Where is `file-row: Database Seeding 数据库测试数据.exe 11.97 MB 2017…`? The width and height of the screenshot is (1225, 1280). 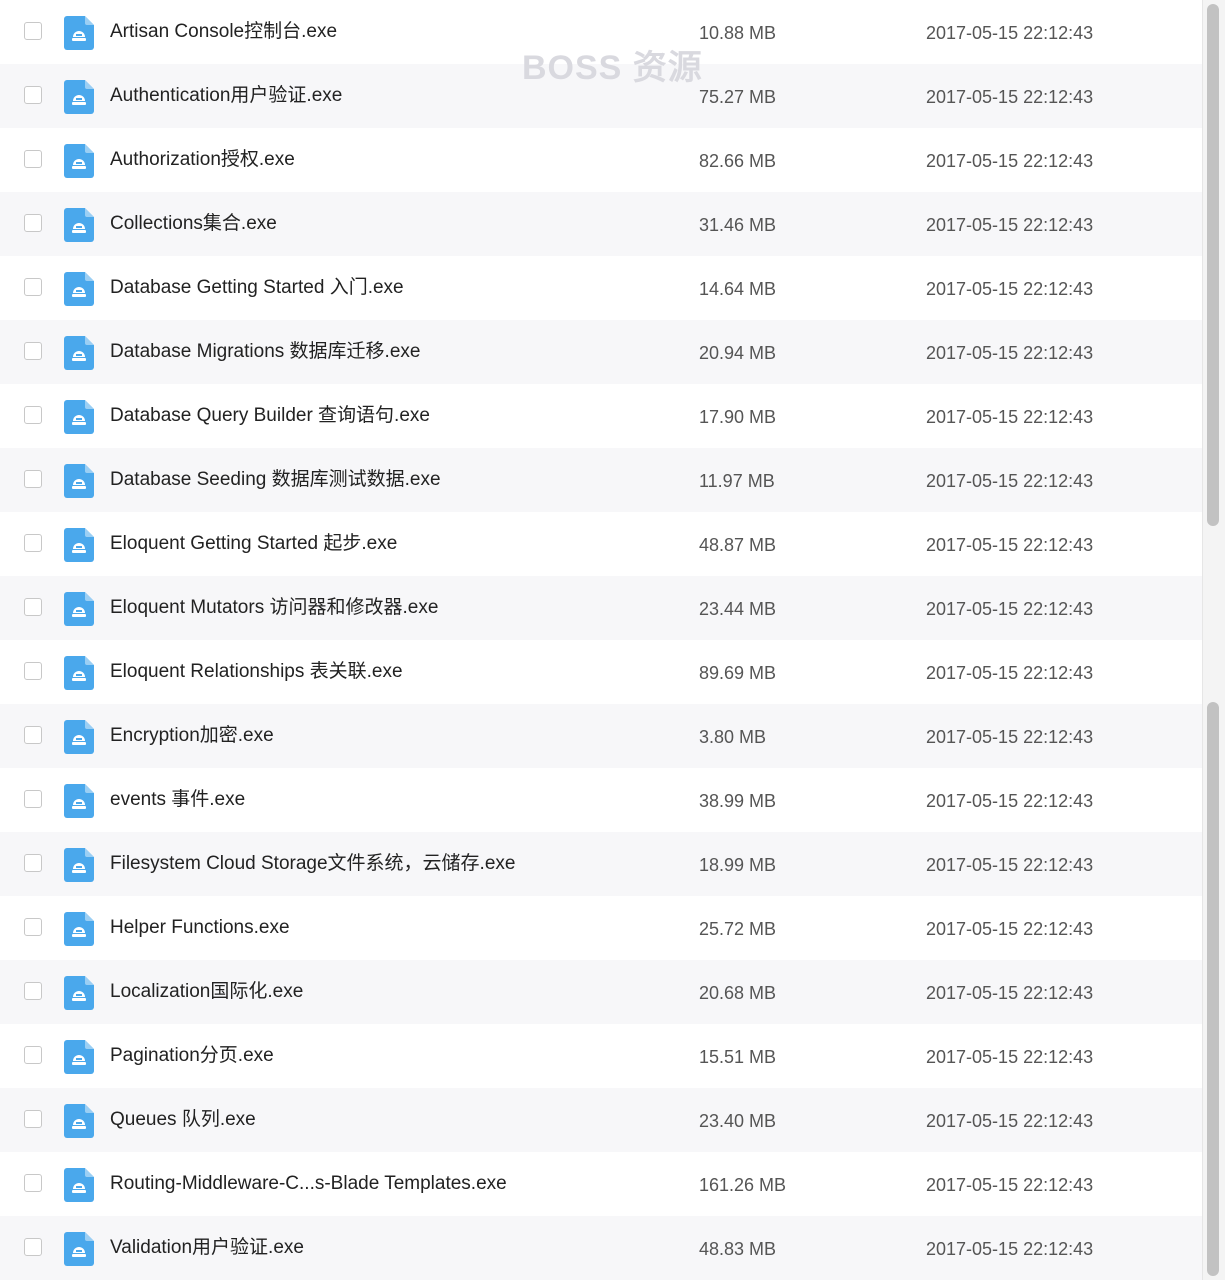 file-row: Database Seeding 数据库测试数据.exe 11.97 MB 2017… is located at coordinates (601, 480).